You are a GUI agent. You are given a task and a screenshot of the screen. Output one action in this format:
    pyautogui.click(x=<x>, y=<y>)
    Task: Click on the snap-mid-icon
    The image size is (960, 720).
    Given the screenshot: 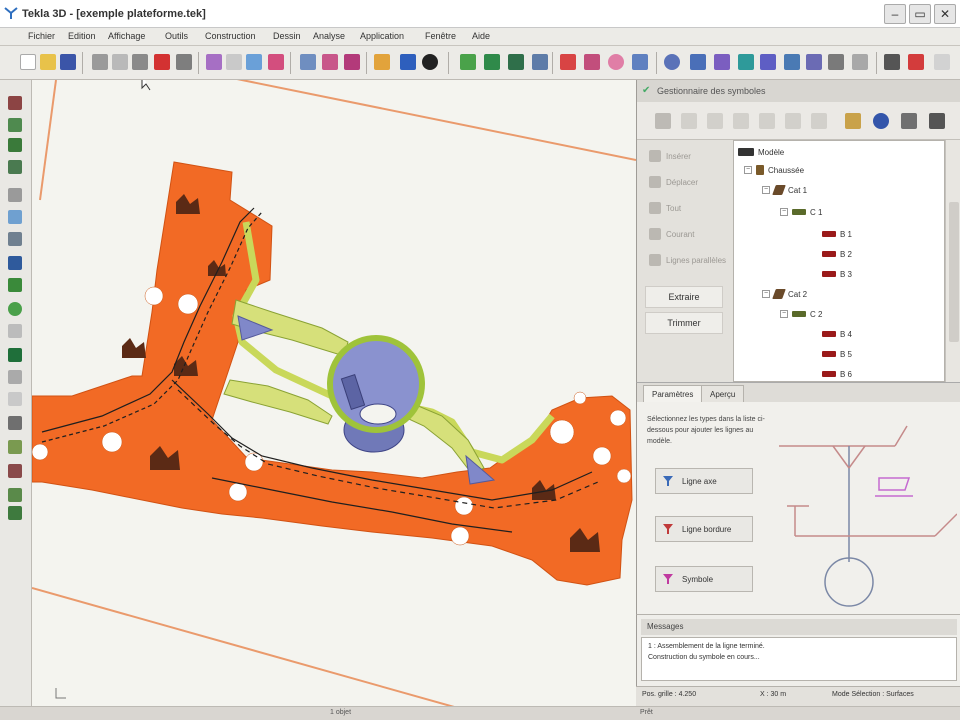 What is the action you would take?
    pyautogui.click(x=540, y=62)
    